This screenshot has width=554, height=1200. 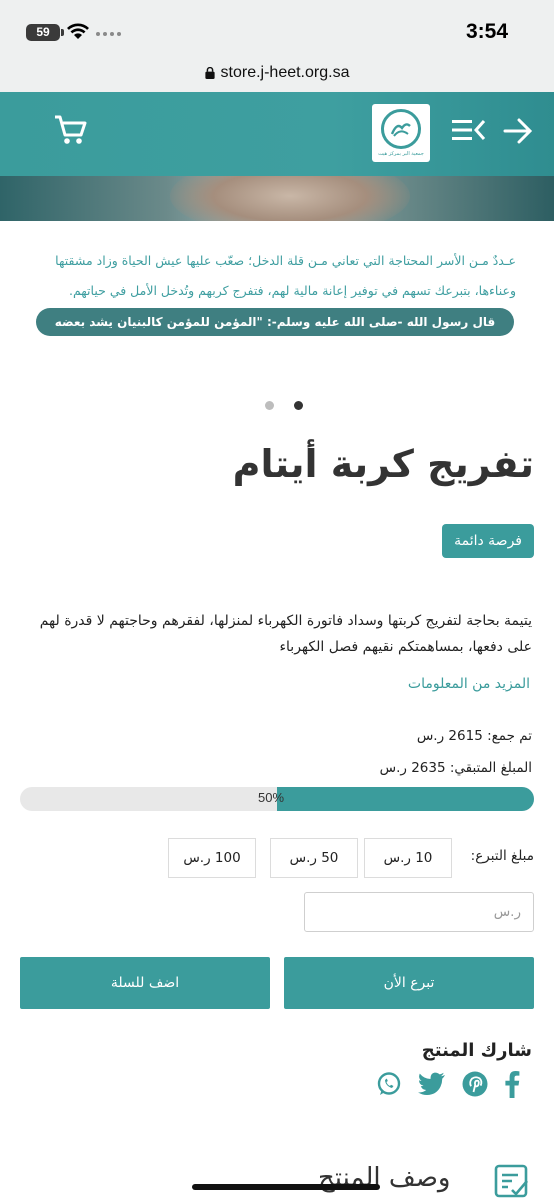 I want to click on product-title: تفريج كربة أيتام, so click(x=383, y=464).